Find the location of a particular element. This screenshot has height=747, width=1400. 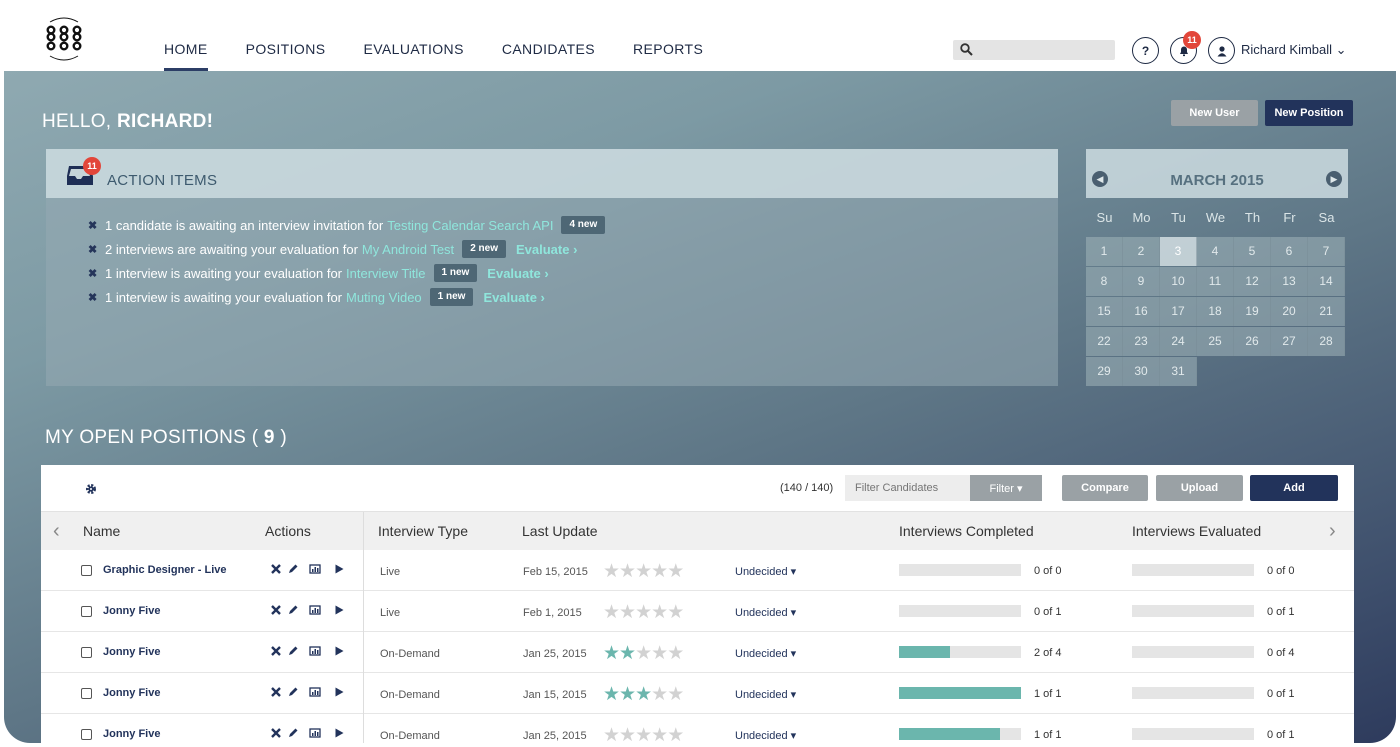

compare-button: Compare is located at coordinates (1105, 488).